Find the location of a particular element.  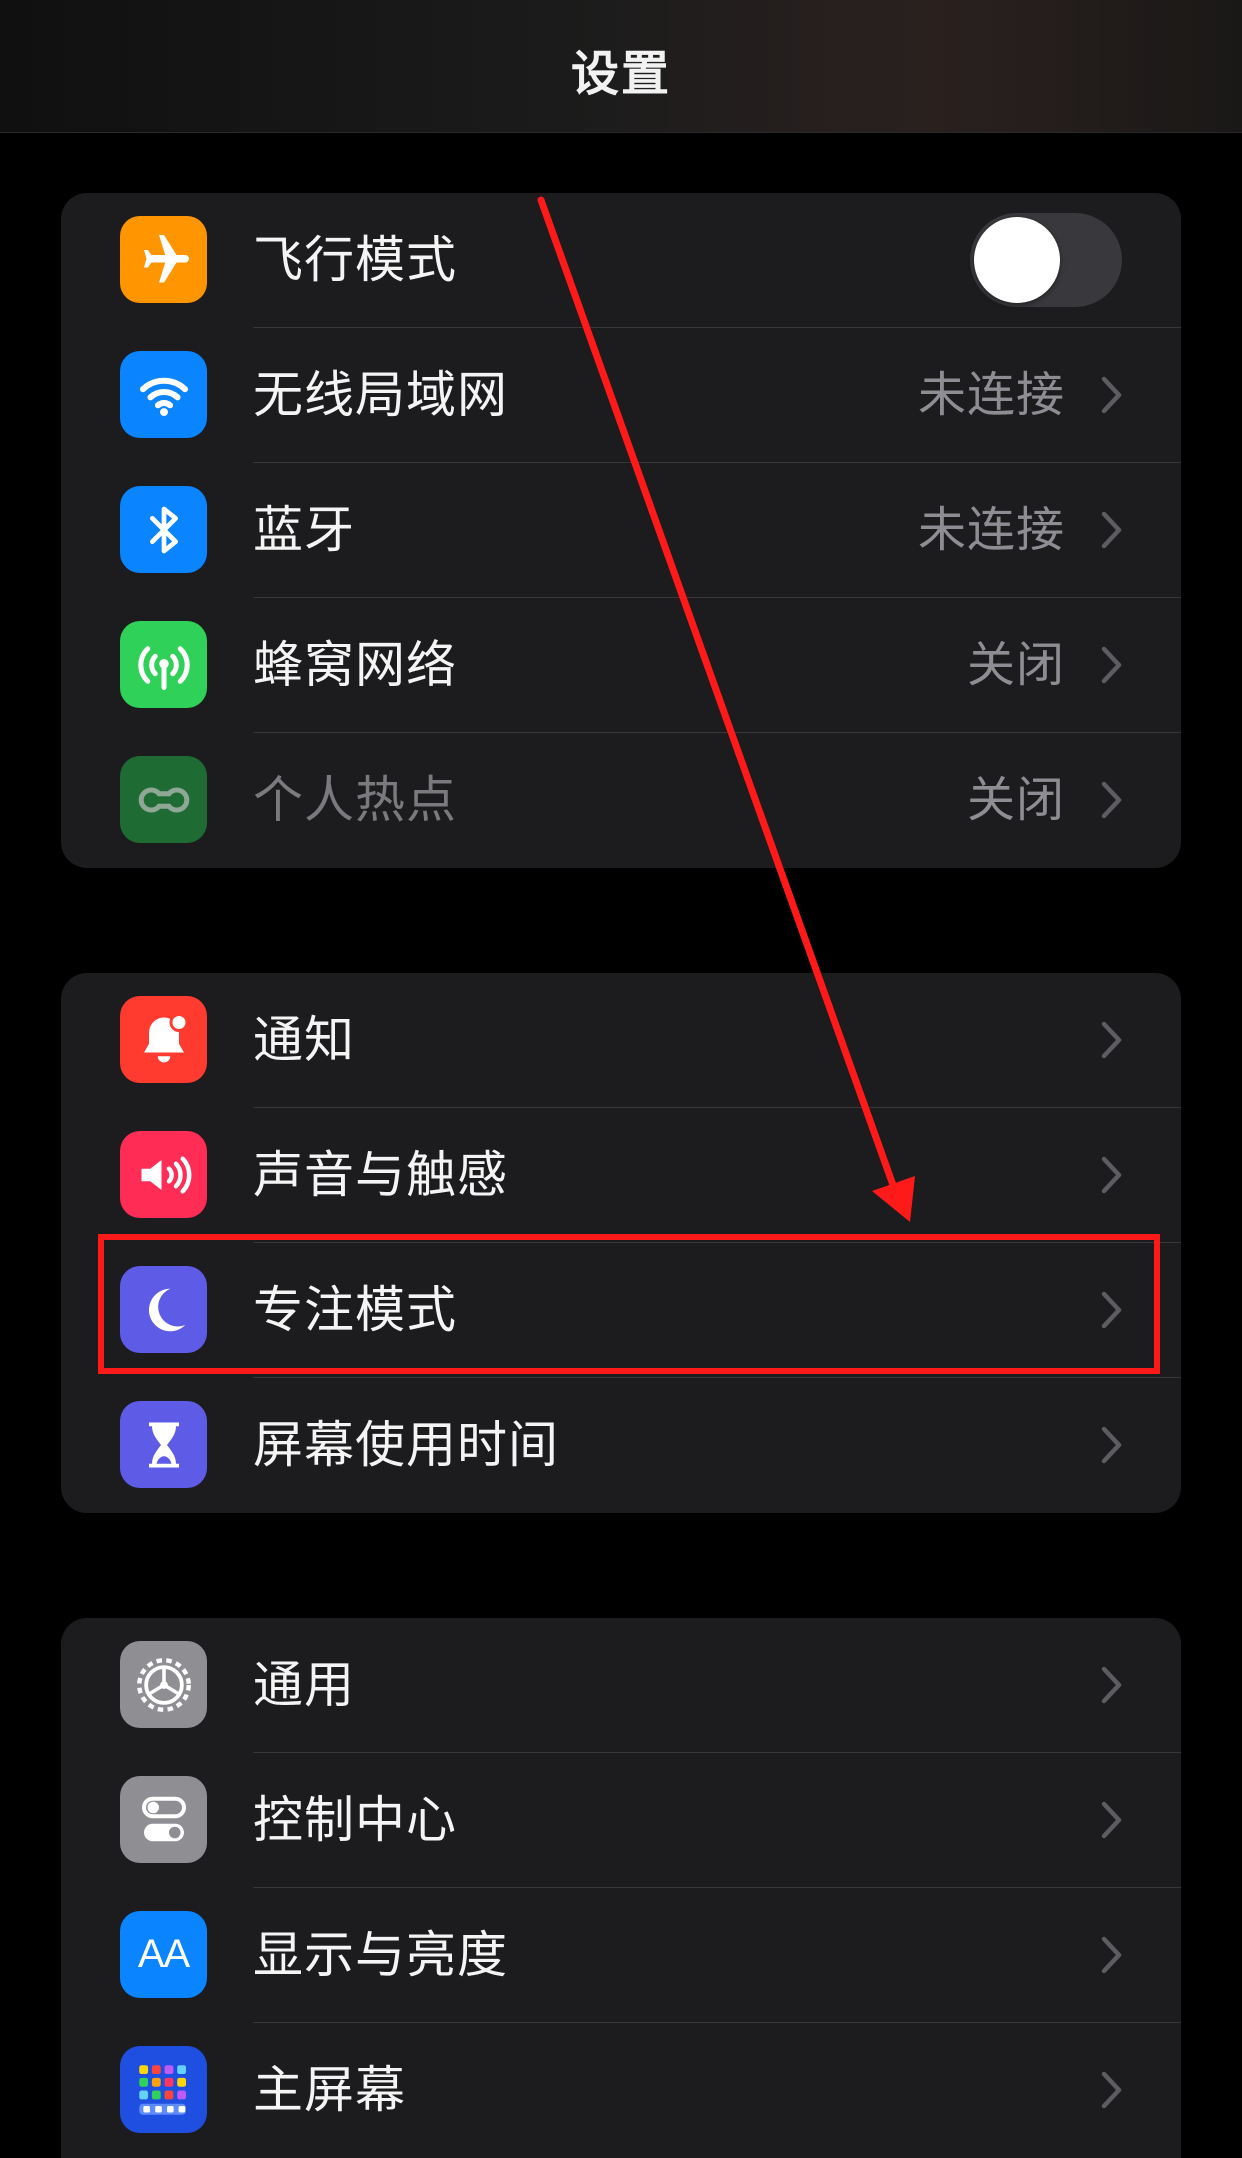

bluetooth-icon is located at coordinates (163, 529).